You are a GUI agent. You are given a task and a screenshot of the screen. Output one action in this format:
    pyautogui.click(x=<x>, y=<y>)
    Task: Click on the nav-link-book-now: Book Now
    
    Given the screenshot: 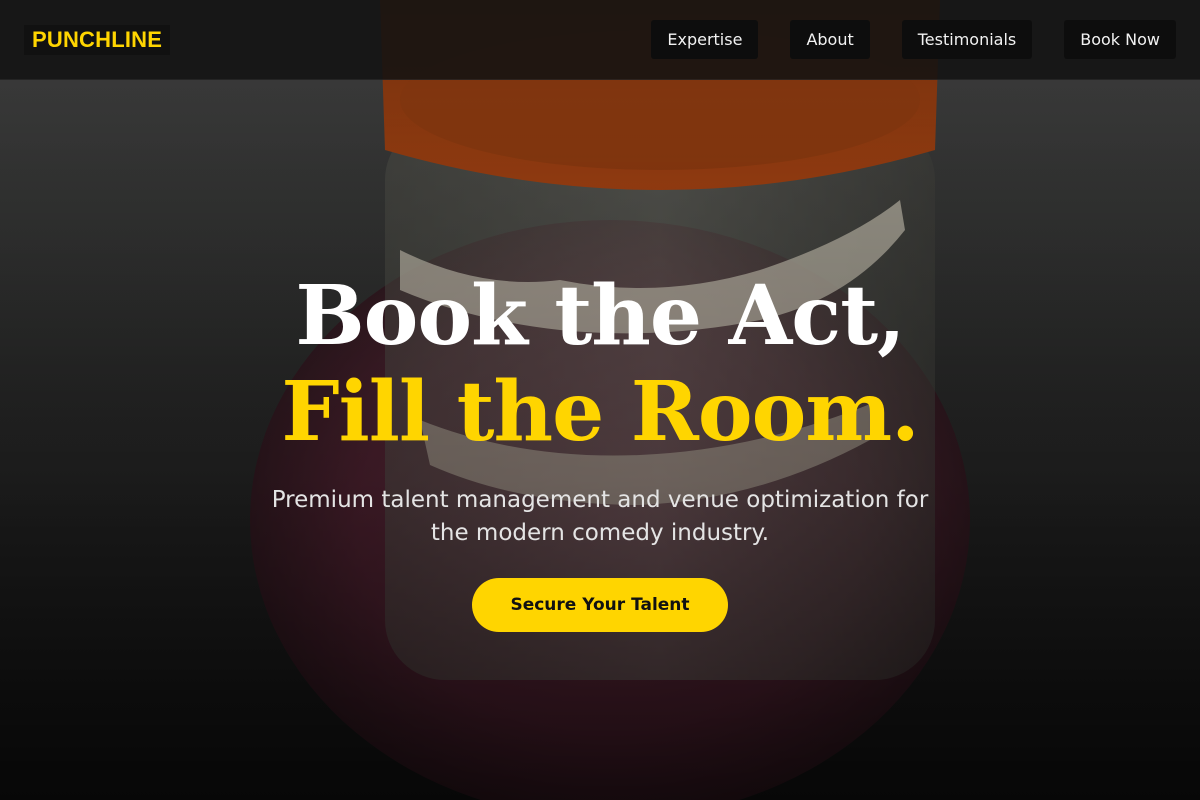 What is the action you would take?
    pyautogui.click(x=1120, y=39)
    